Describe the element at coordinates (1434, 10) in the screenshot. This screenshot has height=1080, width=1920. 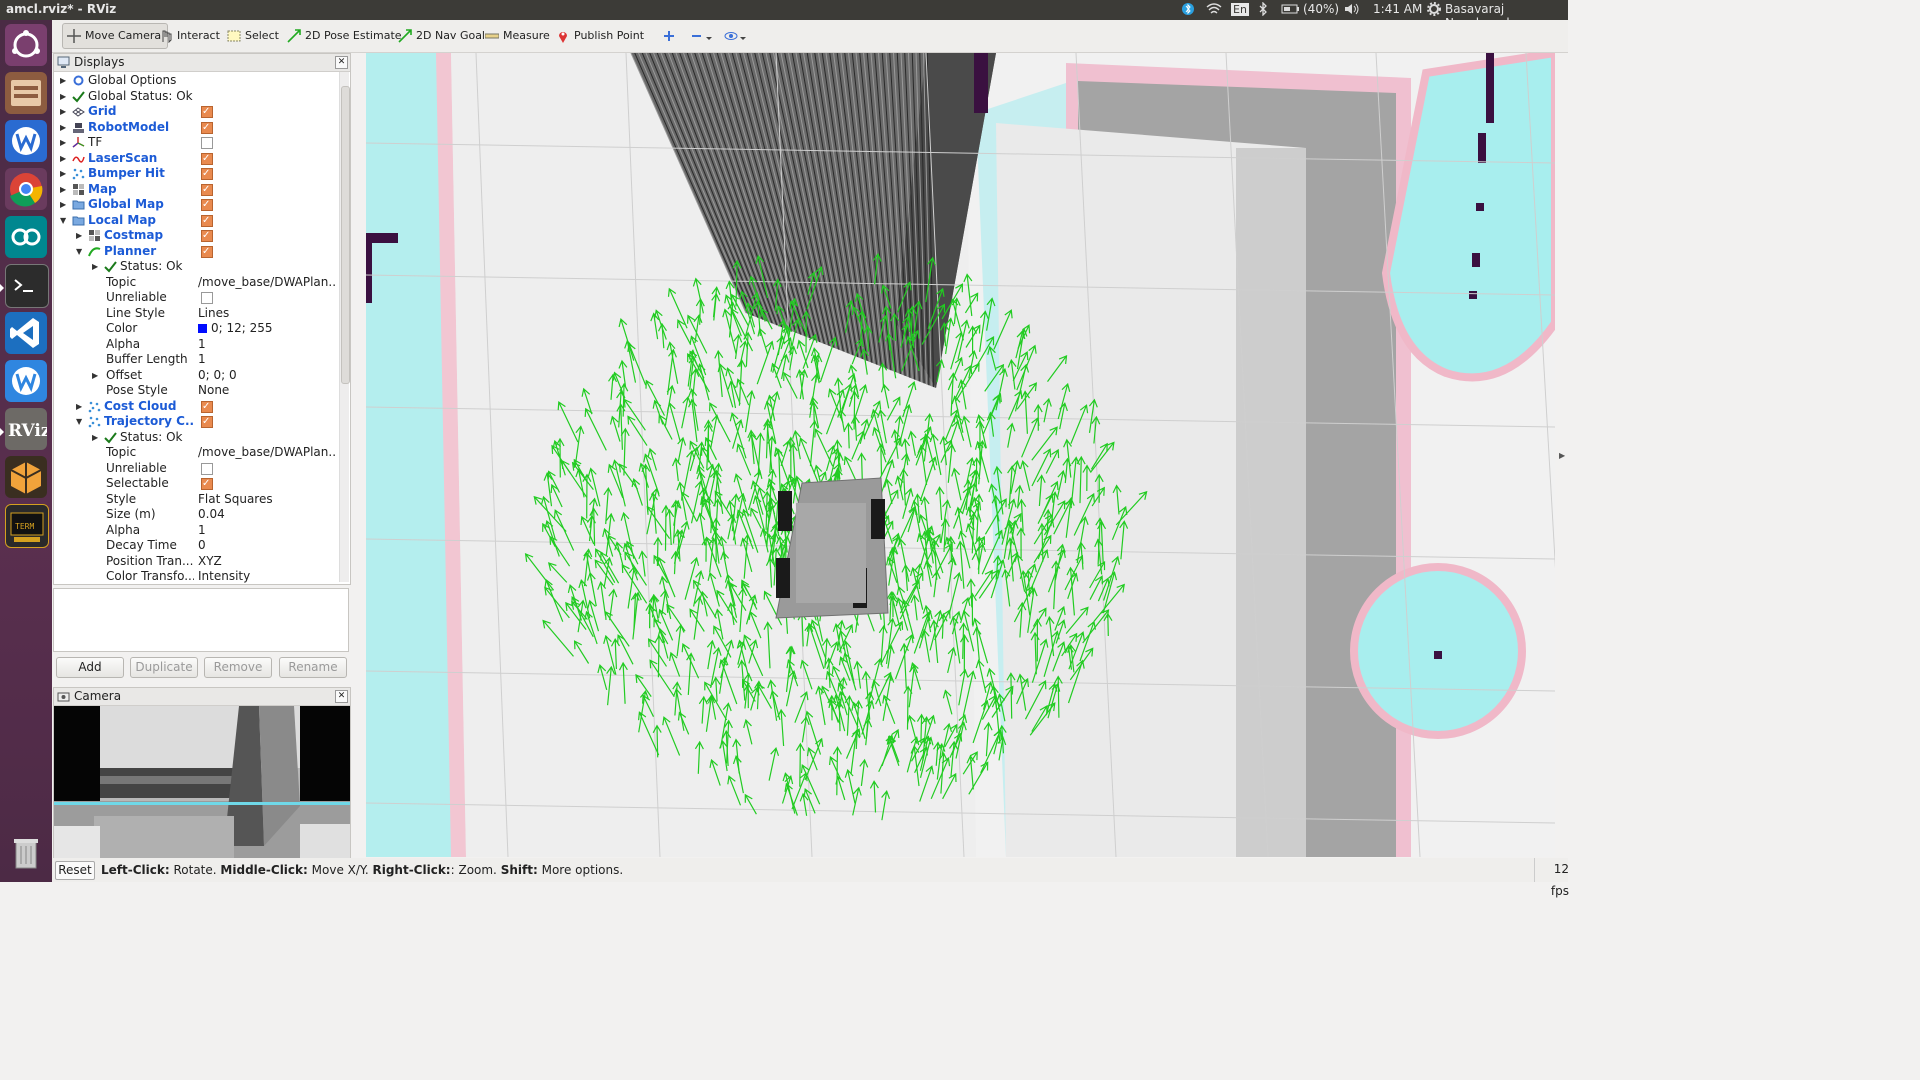
I see `settings-gear-icon` at that location.